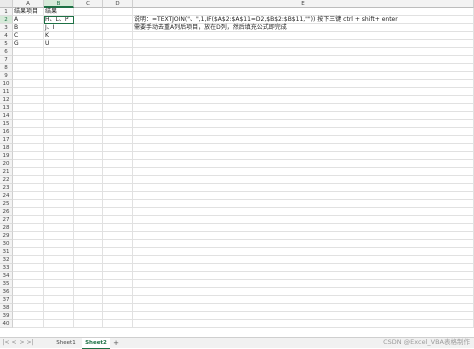  What do you see at coordinates (59, 212) in the screenshot?
I see `cell-b26` at bounding box center [59, 212].